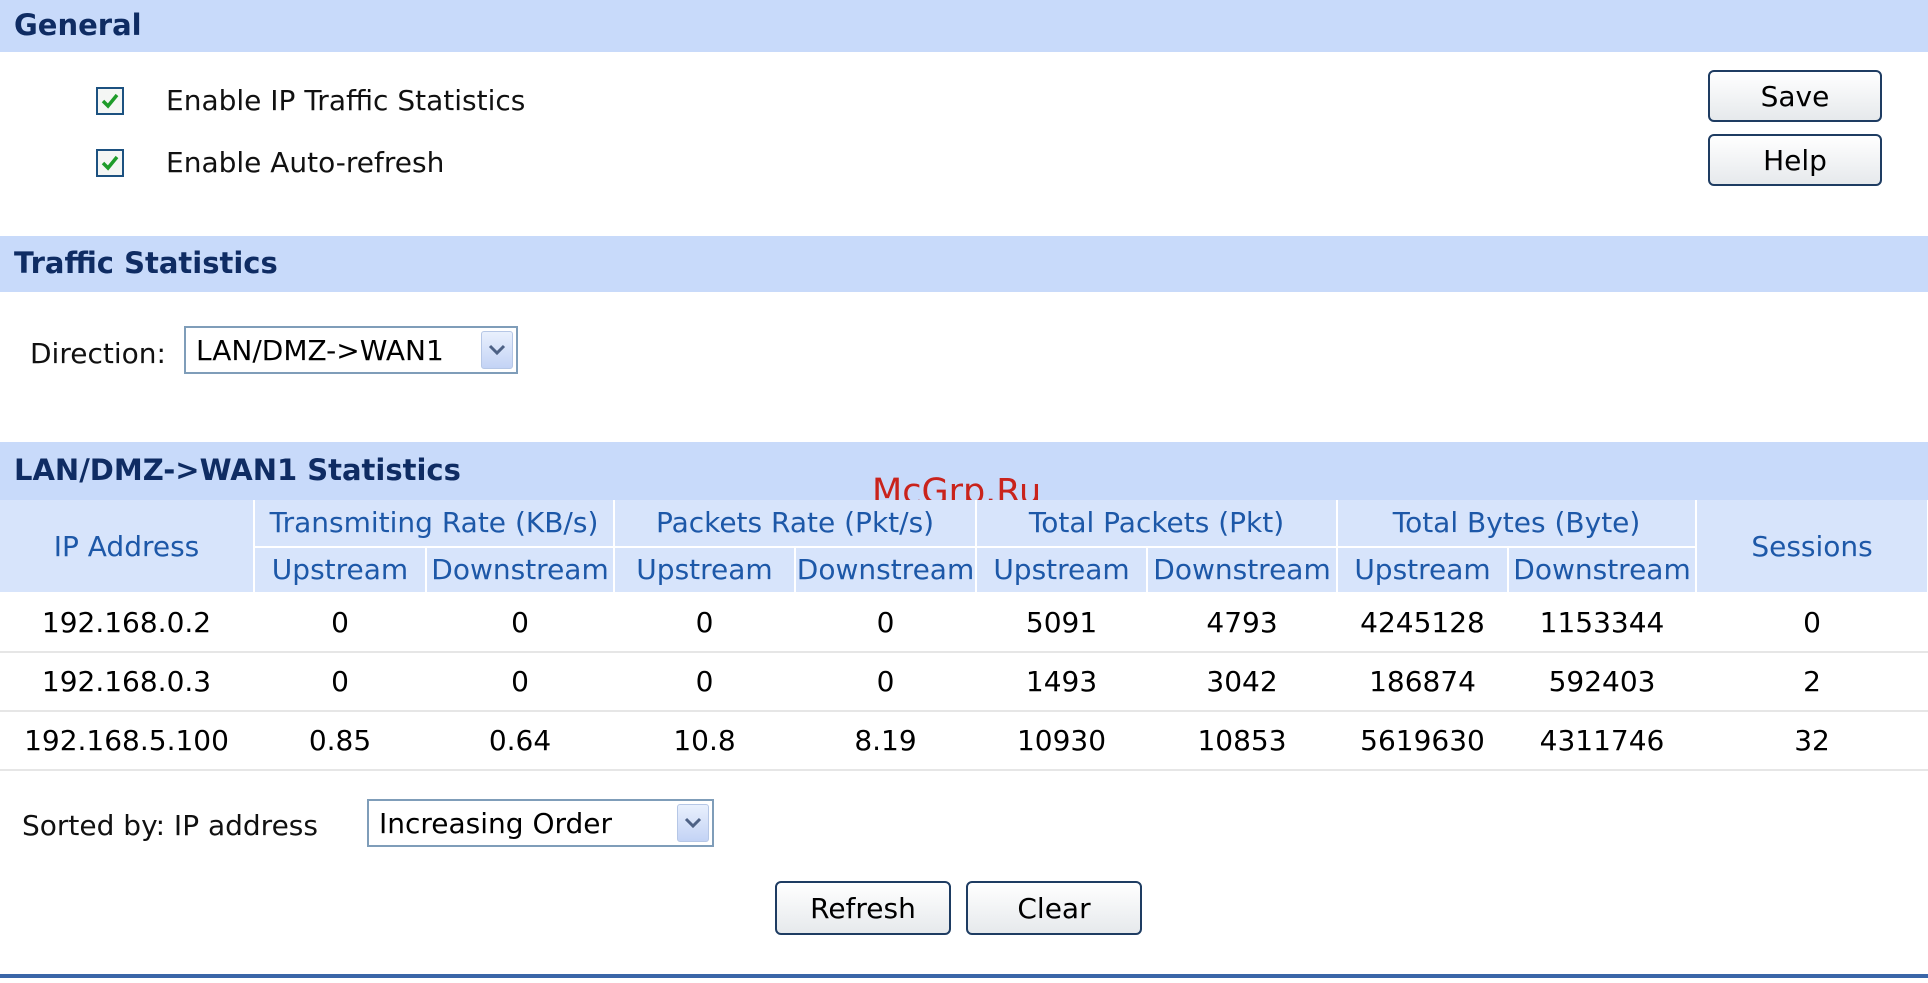  Describe the element at coordinates (170, 825) in the screenshot. I see `sort-label: Sorted by: IP address` at that location.